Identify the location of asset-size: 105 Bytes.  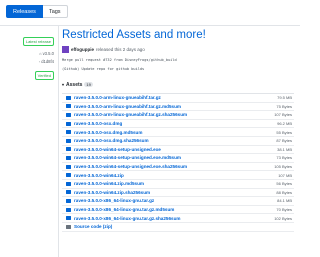
(283, 167).